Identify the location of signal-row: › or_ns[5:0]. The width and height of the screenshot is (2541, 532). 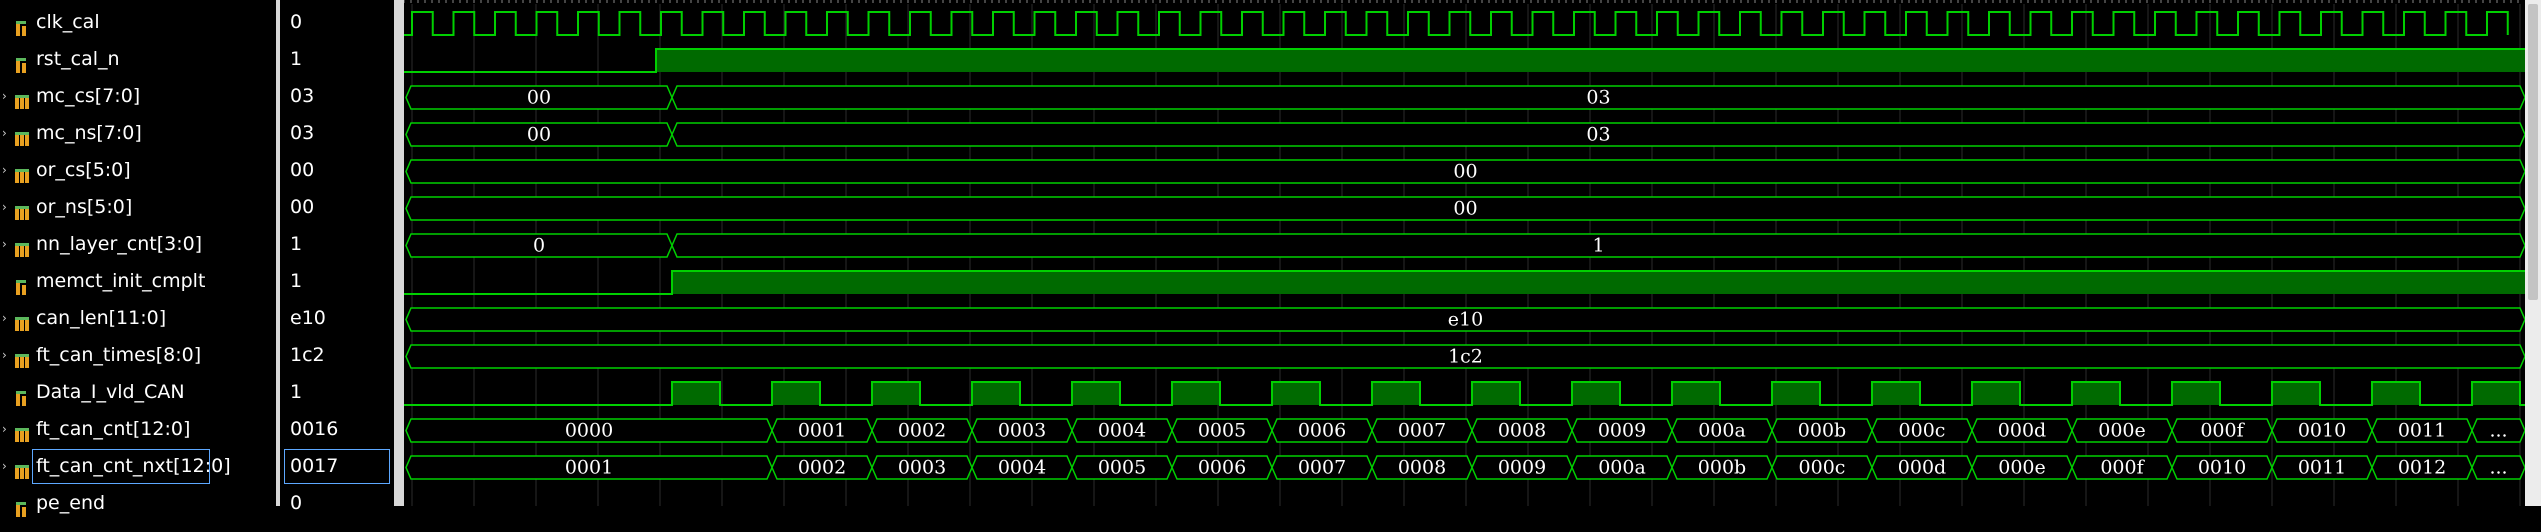
(138, 207).